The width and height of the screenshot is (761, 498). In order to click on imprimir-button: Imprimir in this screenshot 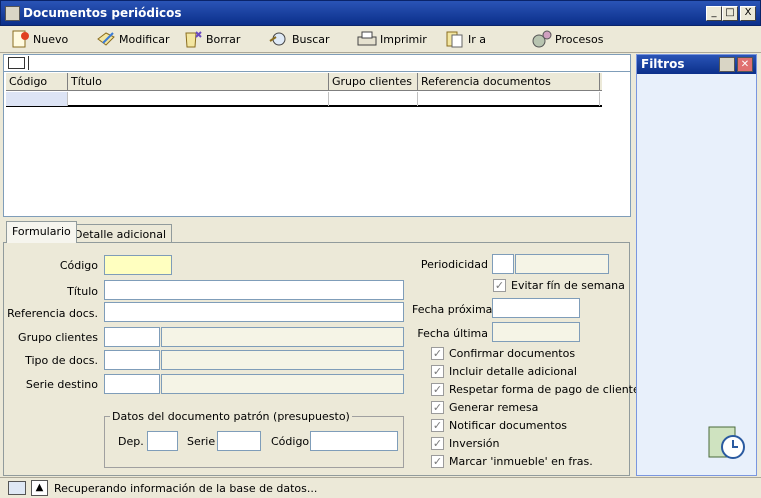, I will do `click(391, 39)`.